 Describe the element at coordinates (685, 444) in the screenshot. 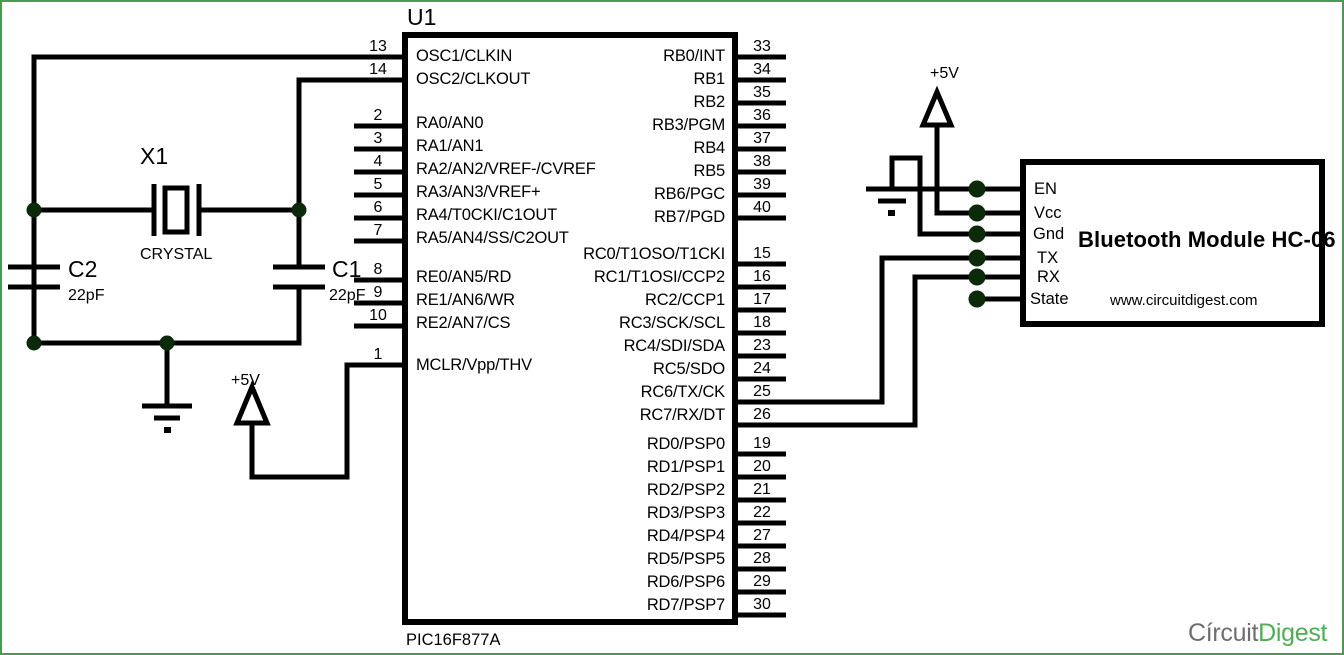

I see `mcu-pin-label-rd0: RD0/PSP0` at that location.